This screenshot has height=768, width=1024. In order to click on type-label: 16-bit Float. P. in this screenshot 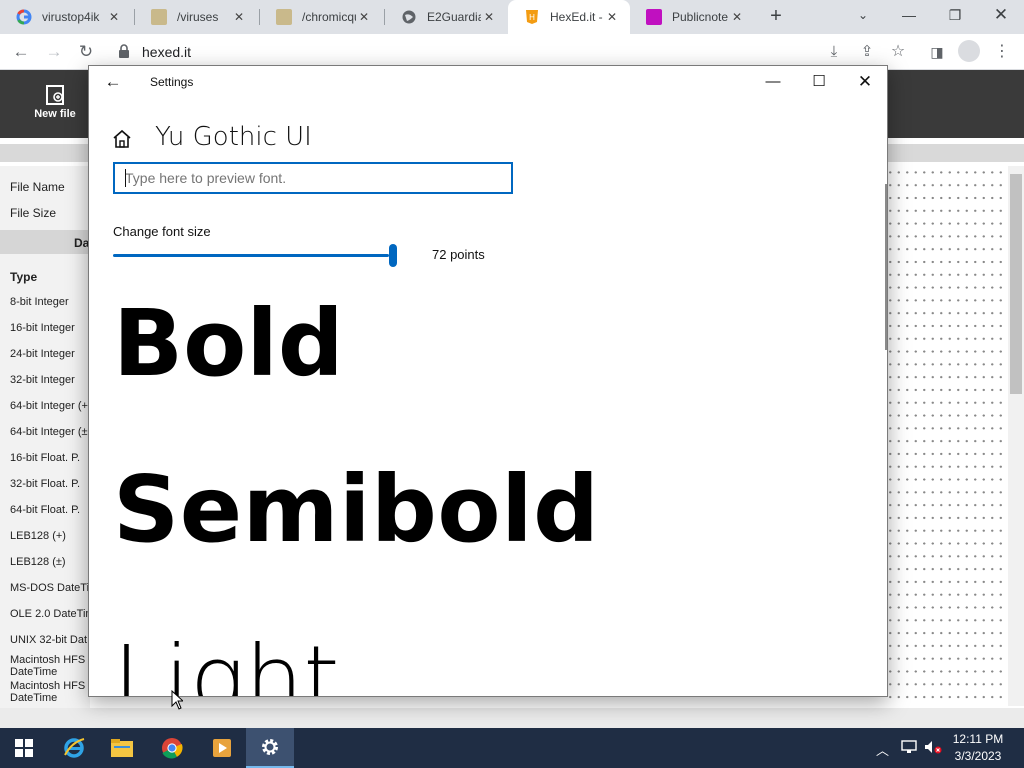, I will do `click(45, 458)`.